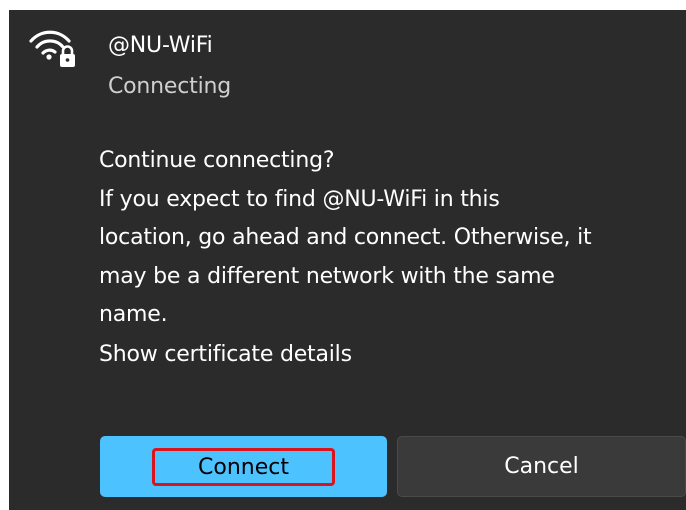 The width and height of the screenshot is (686, 510). Describe the element at coordinates (169, 86) in the screenshot. I see `network-status: Connecting` at that location.